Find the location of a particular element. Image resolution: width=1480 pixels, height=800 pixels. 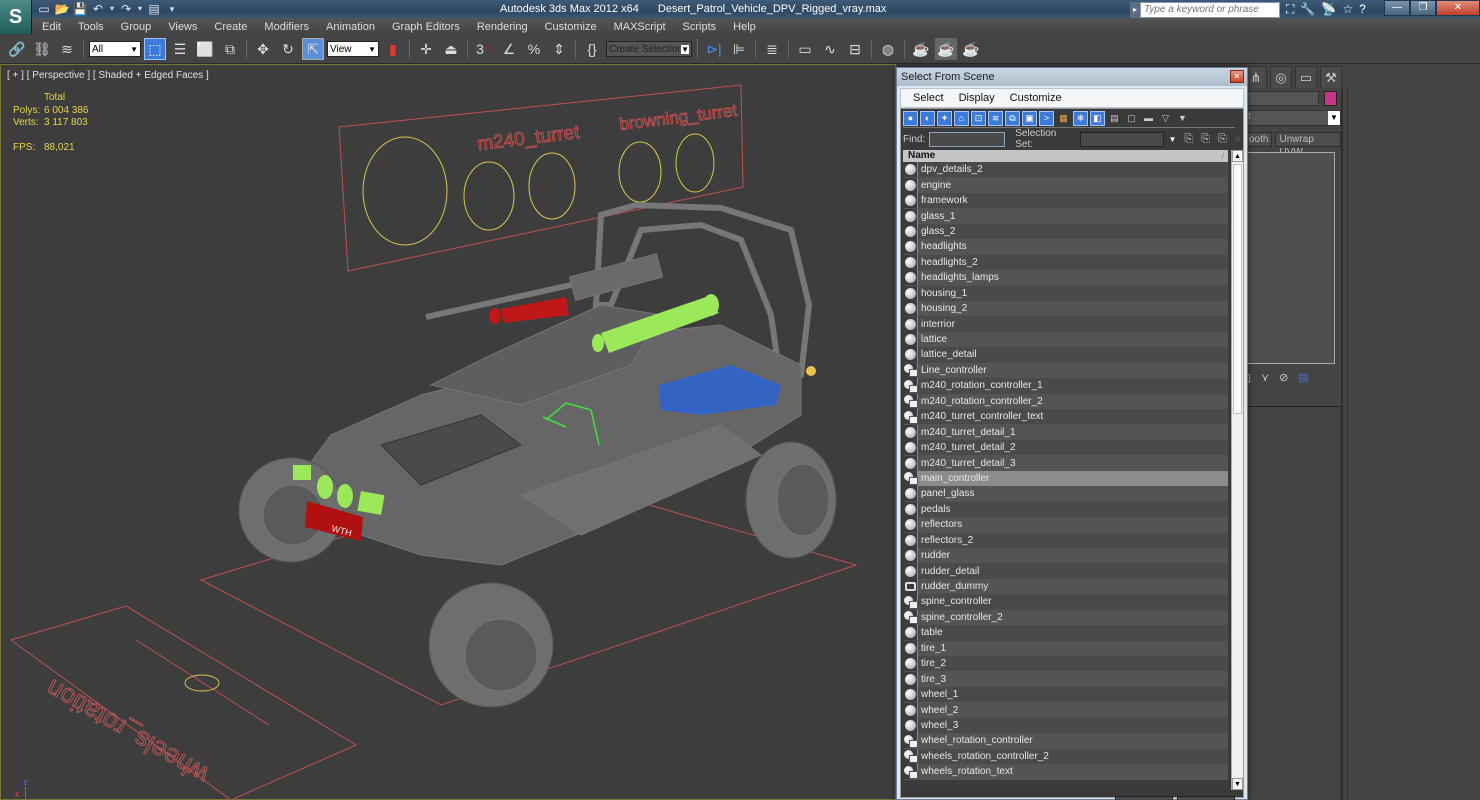

scene-list-item: rudder_detail is located at coordinates (1065, 571).